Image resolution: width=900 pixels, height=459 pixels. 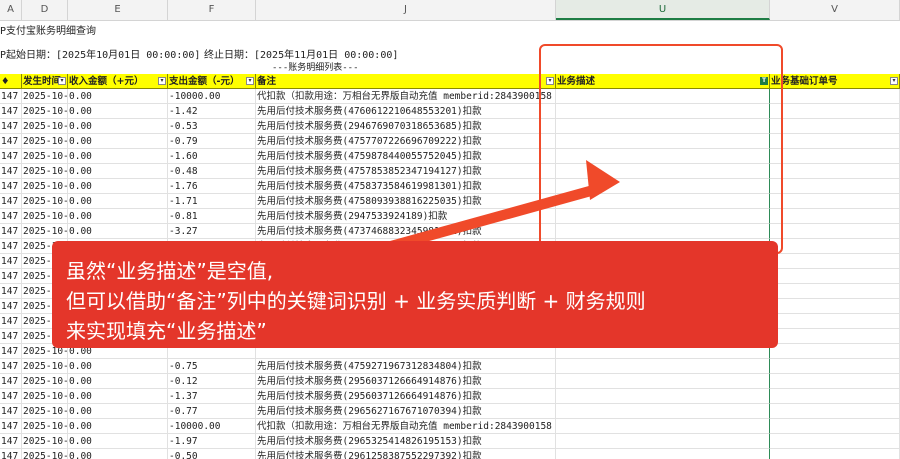 What do you see at coordinates (166, 331) in the screenshot?
I see `callout-line-3: 来实现填充“业务描述”` at bounding box center [166, 331].